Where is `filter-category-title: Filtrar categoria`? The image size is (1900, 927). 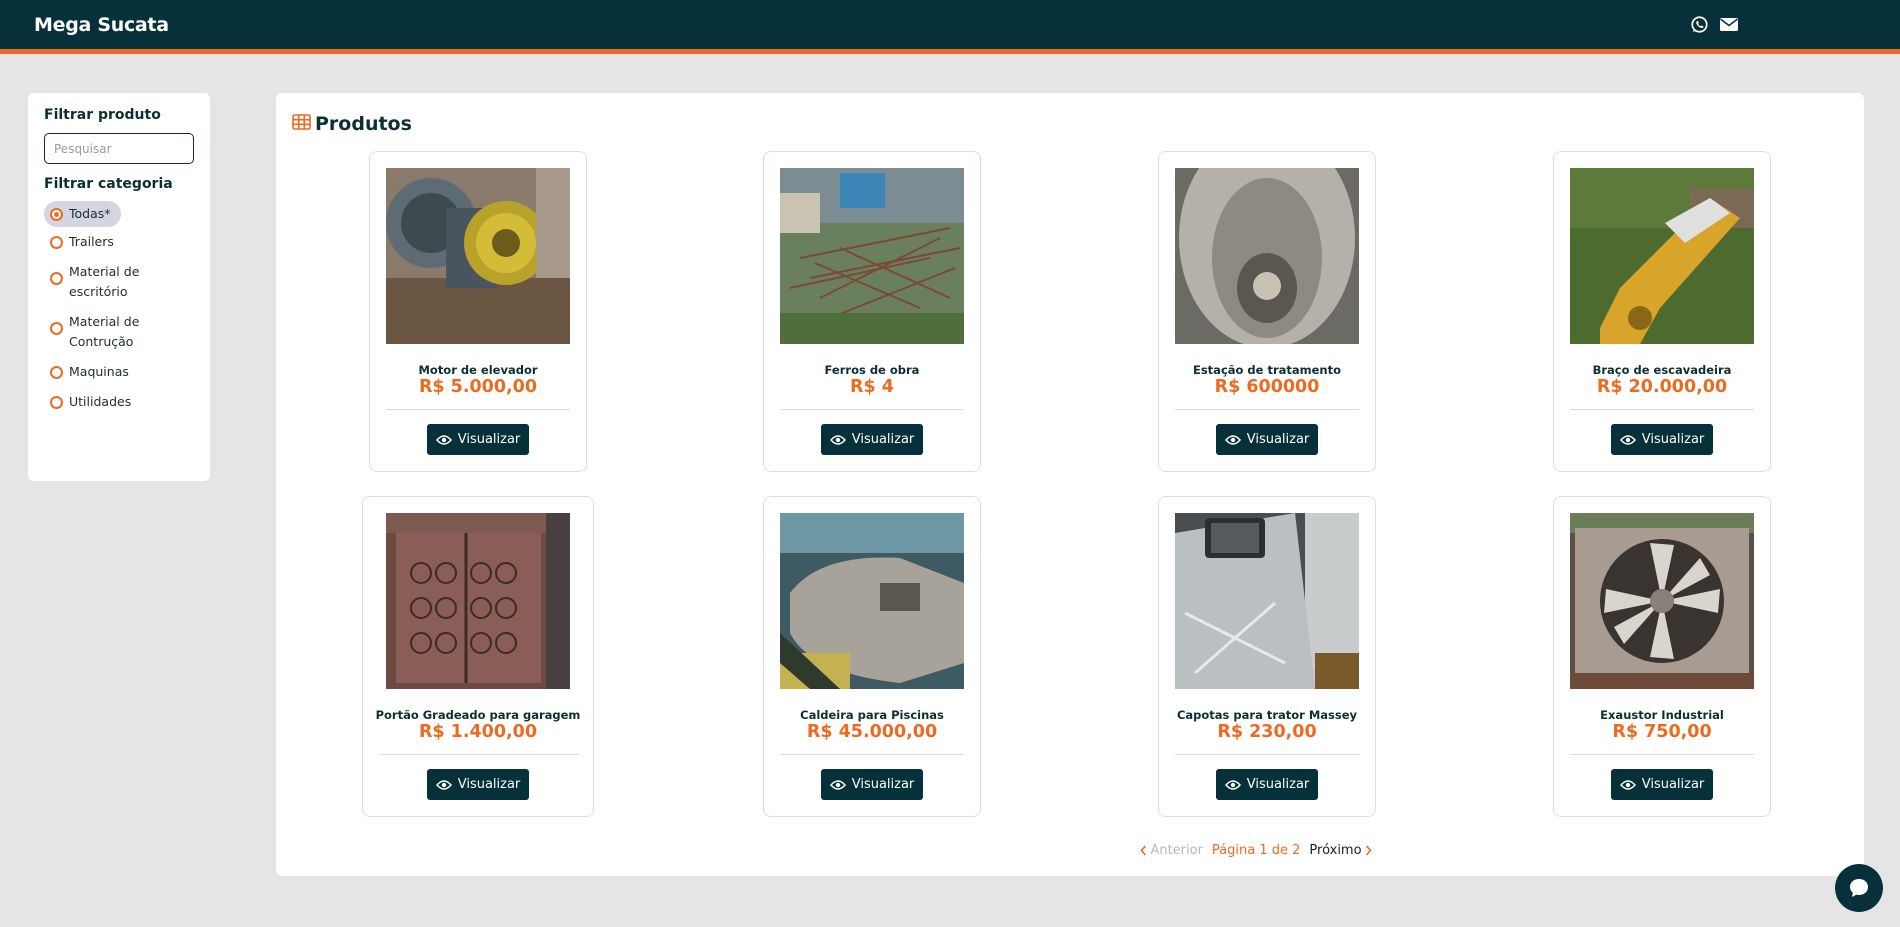 filter-category-title: Filtrar categoria is located at coordinates (108, 184).